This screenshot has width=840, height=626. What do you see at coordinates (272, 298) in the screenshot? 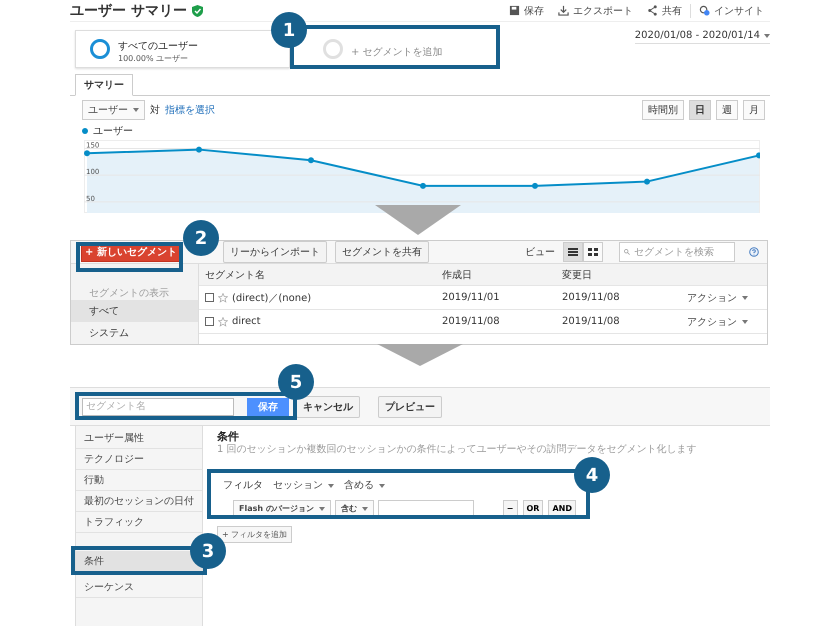
I see `segment-name-cell-text: (direct)／(none)` at bounding box center [272, 298].